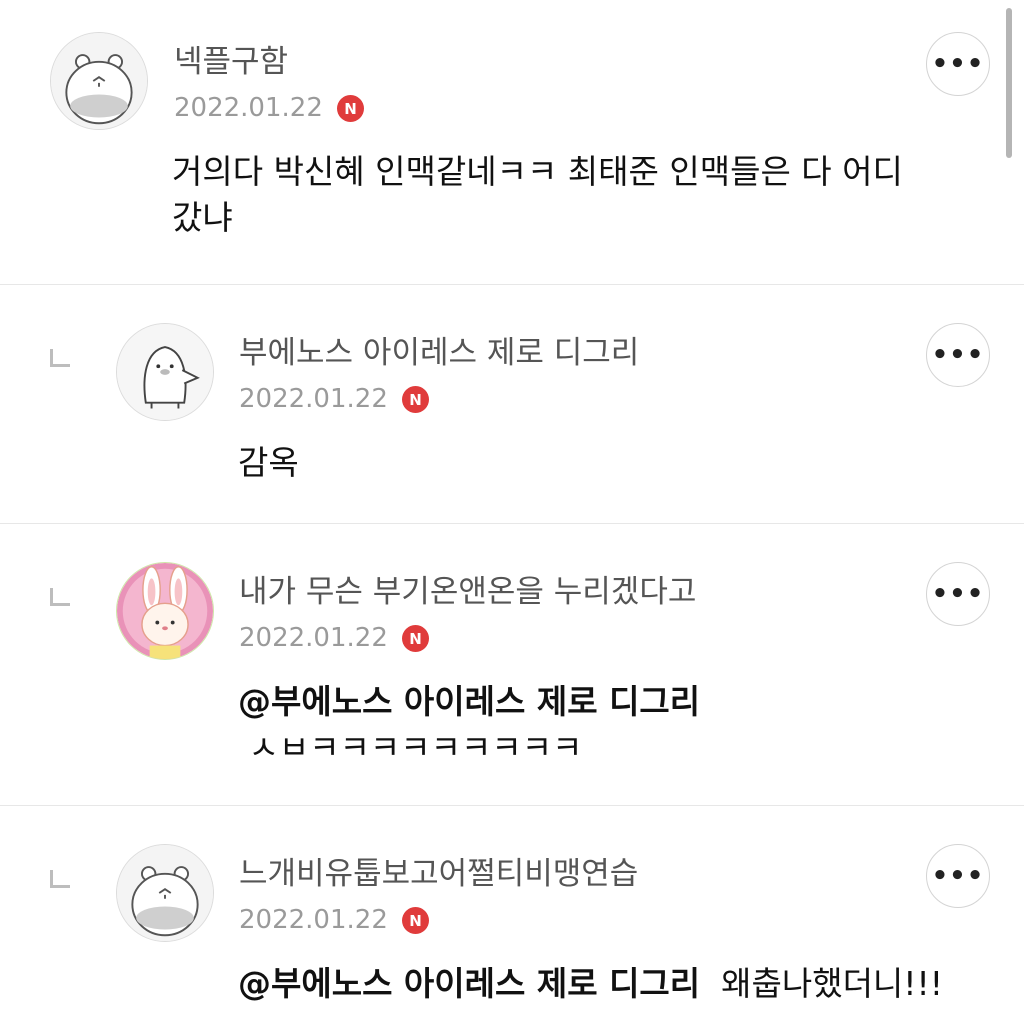 The image size is (1024, 1036). I want to click on comment-text: @부에노스 아이레스 제로 디그리 왜춥나했더니!!!, so click(618, 984).